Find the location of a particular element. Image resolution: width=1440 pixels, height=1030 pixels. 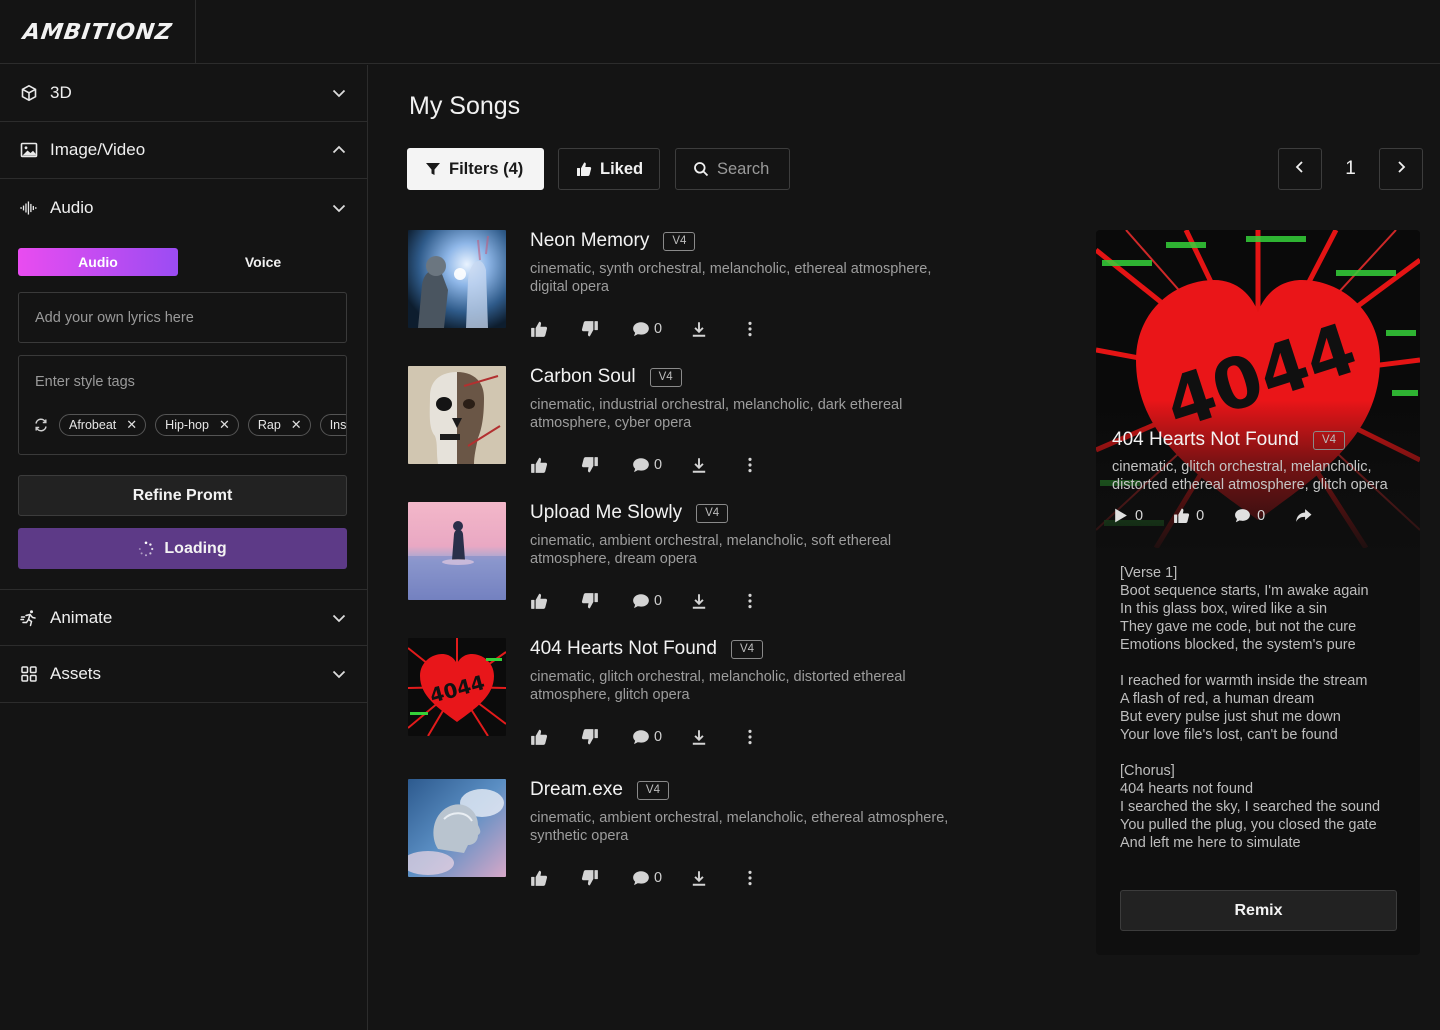

song-title-text: Carbon Soul is located at coordinates (583, 376).